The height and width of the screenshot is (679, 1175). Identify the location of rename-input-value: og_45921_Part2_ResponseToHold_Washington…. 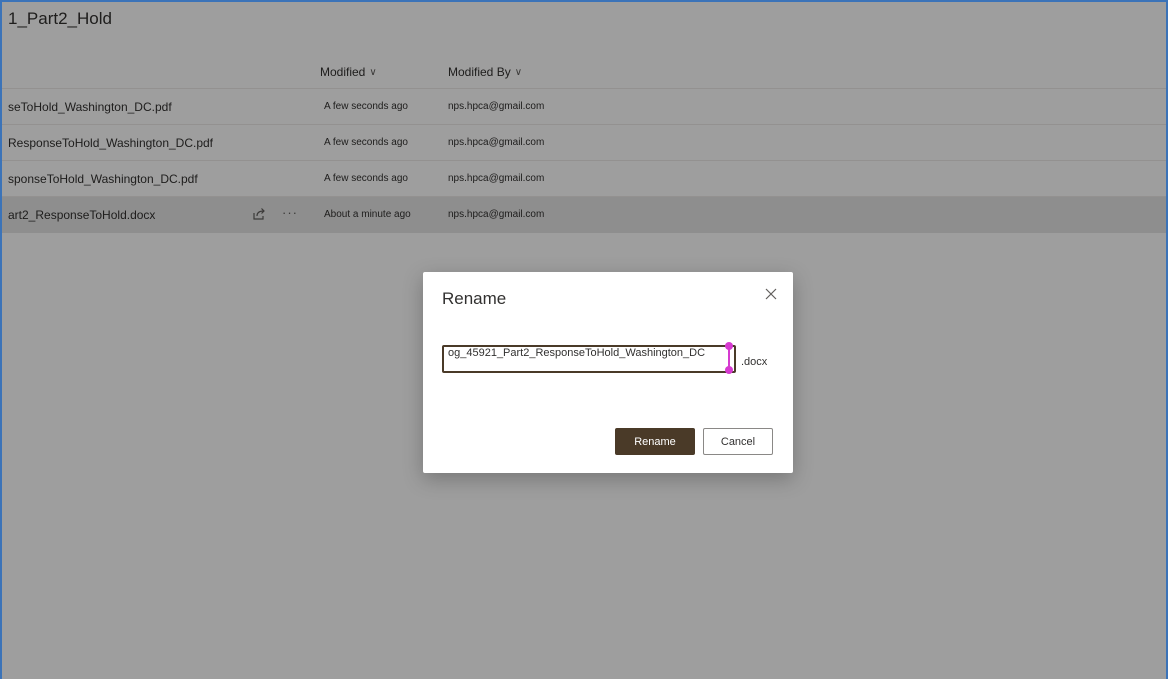
(577, 353).